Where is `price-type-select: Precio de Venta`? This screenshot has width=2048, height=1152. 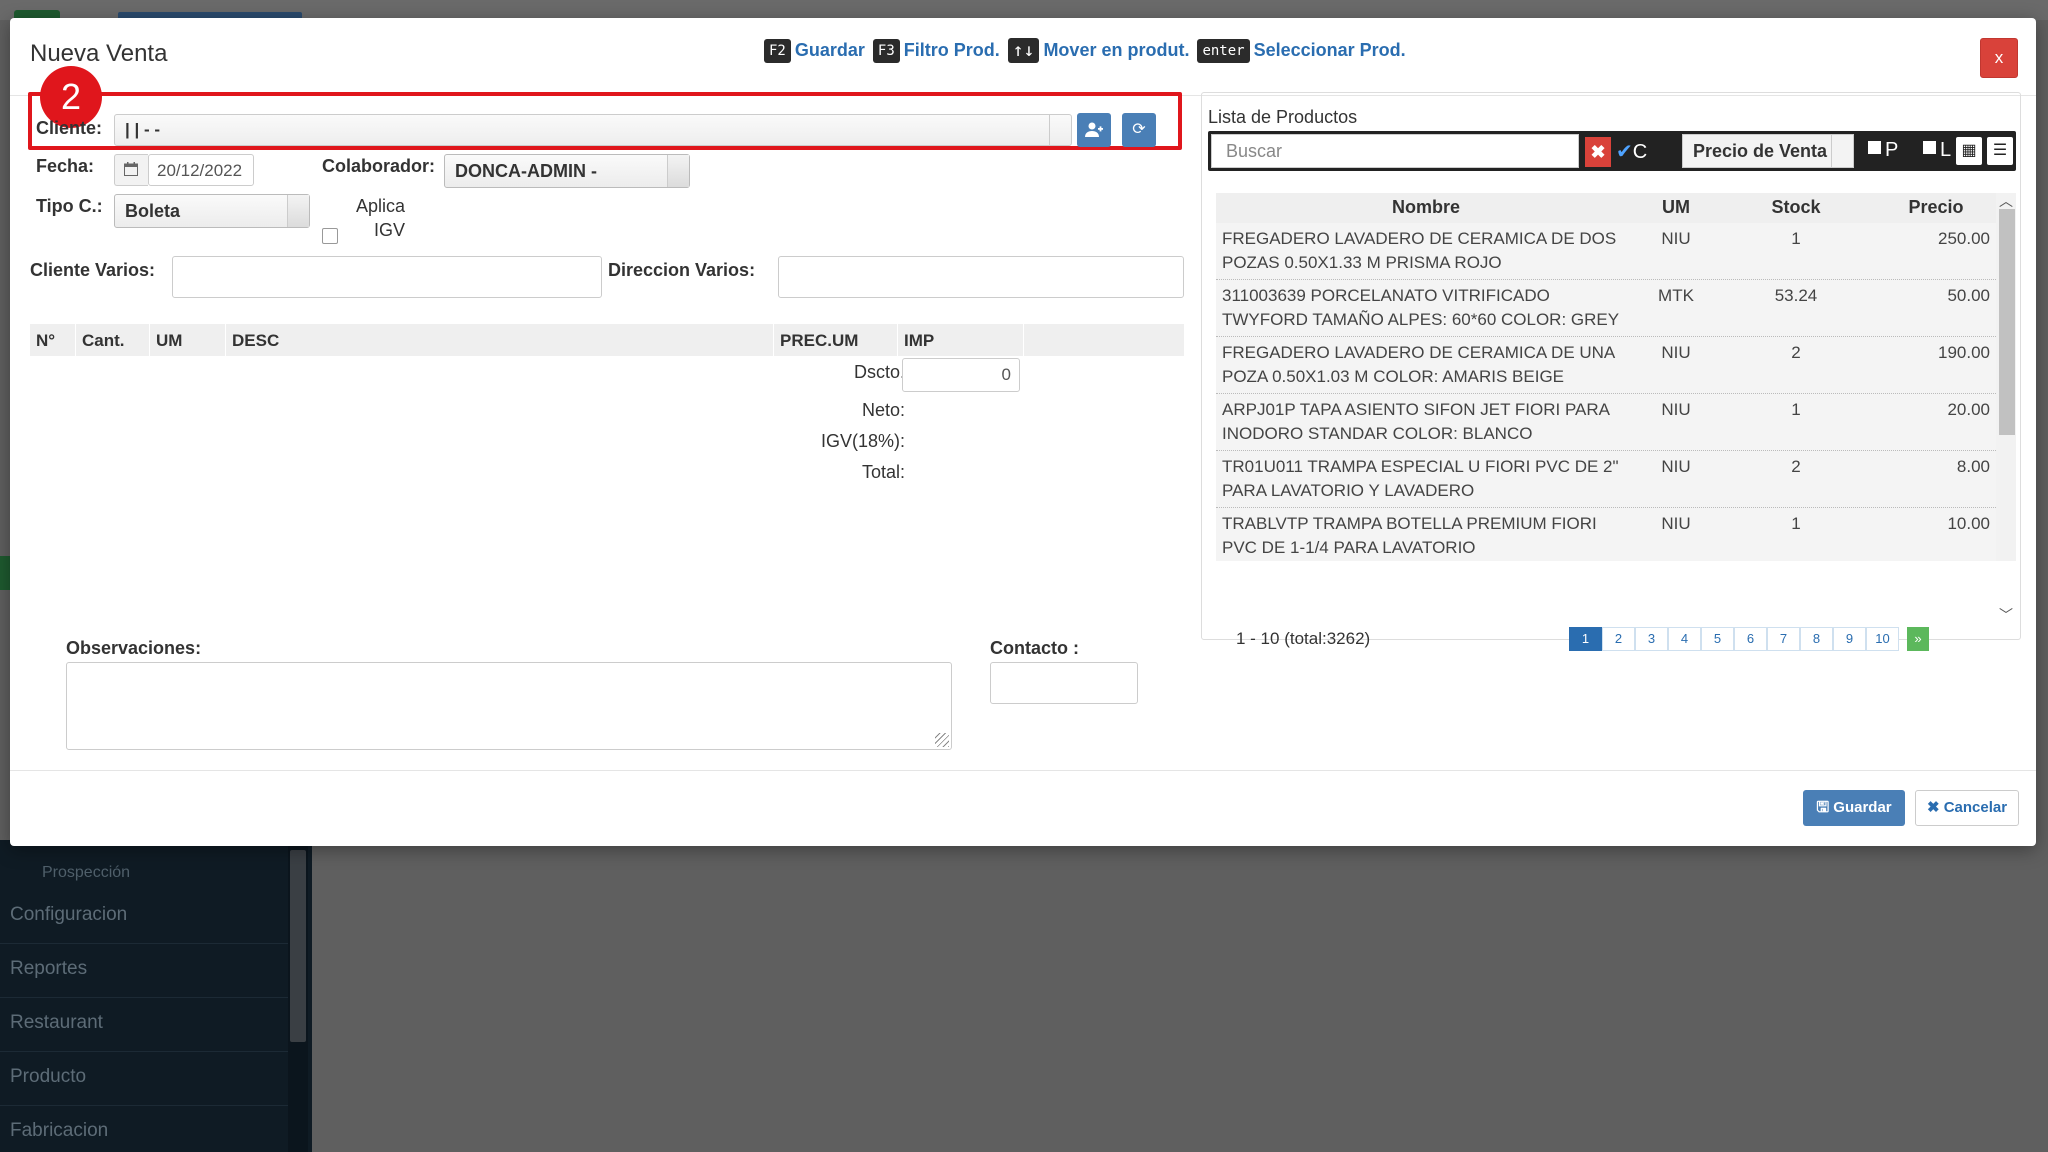 price-type-select: Precio de Venta is located at coordinates (1768, 151).